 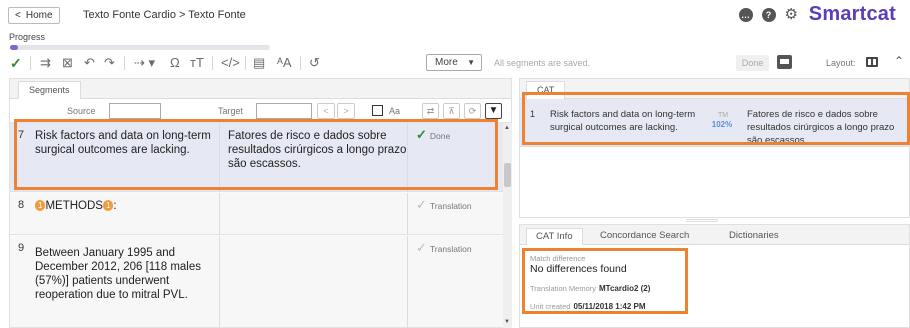 I want to click on comment-icon: ▤, so click(x=259, y=63).